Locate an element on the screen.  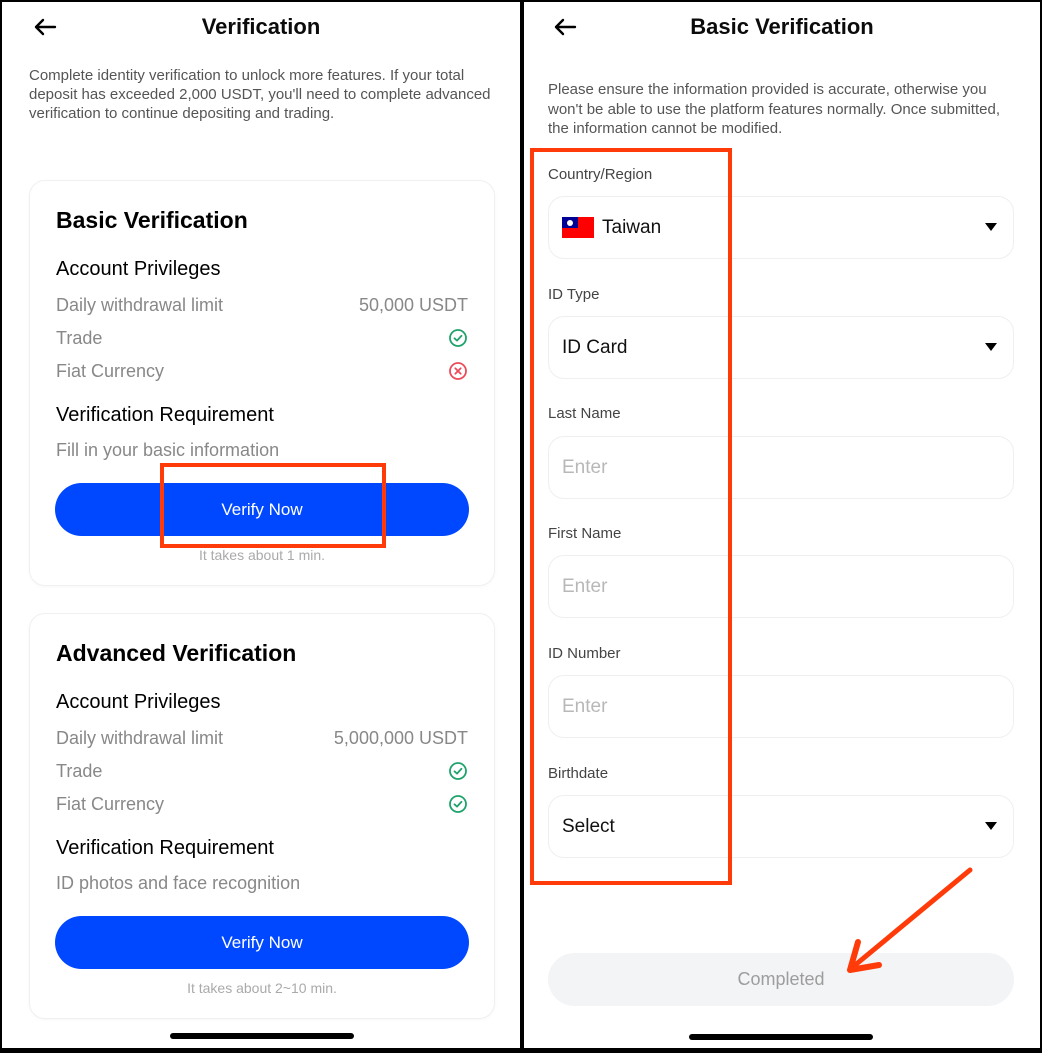
page-title: Verification is located at coordinates (261, 26).